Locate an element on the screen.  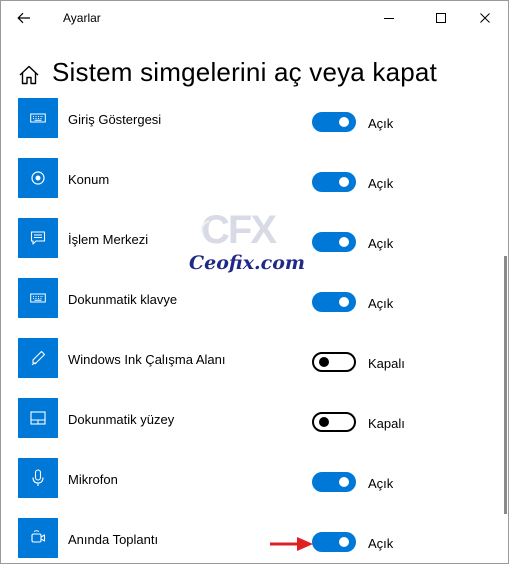
list-item: Giriş Göstergesi Açık is located at coordinates (246, 124).